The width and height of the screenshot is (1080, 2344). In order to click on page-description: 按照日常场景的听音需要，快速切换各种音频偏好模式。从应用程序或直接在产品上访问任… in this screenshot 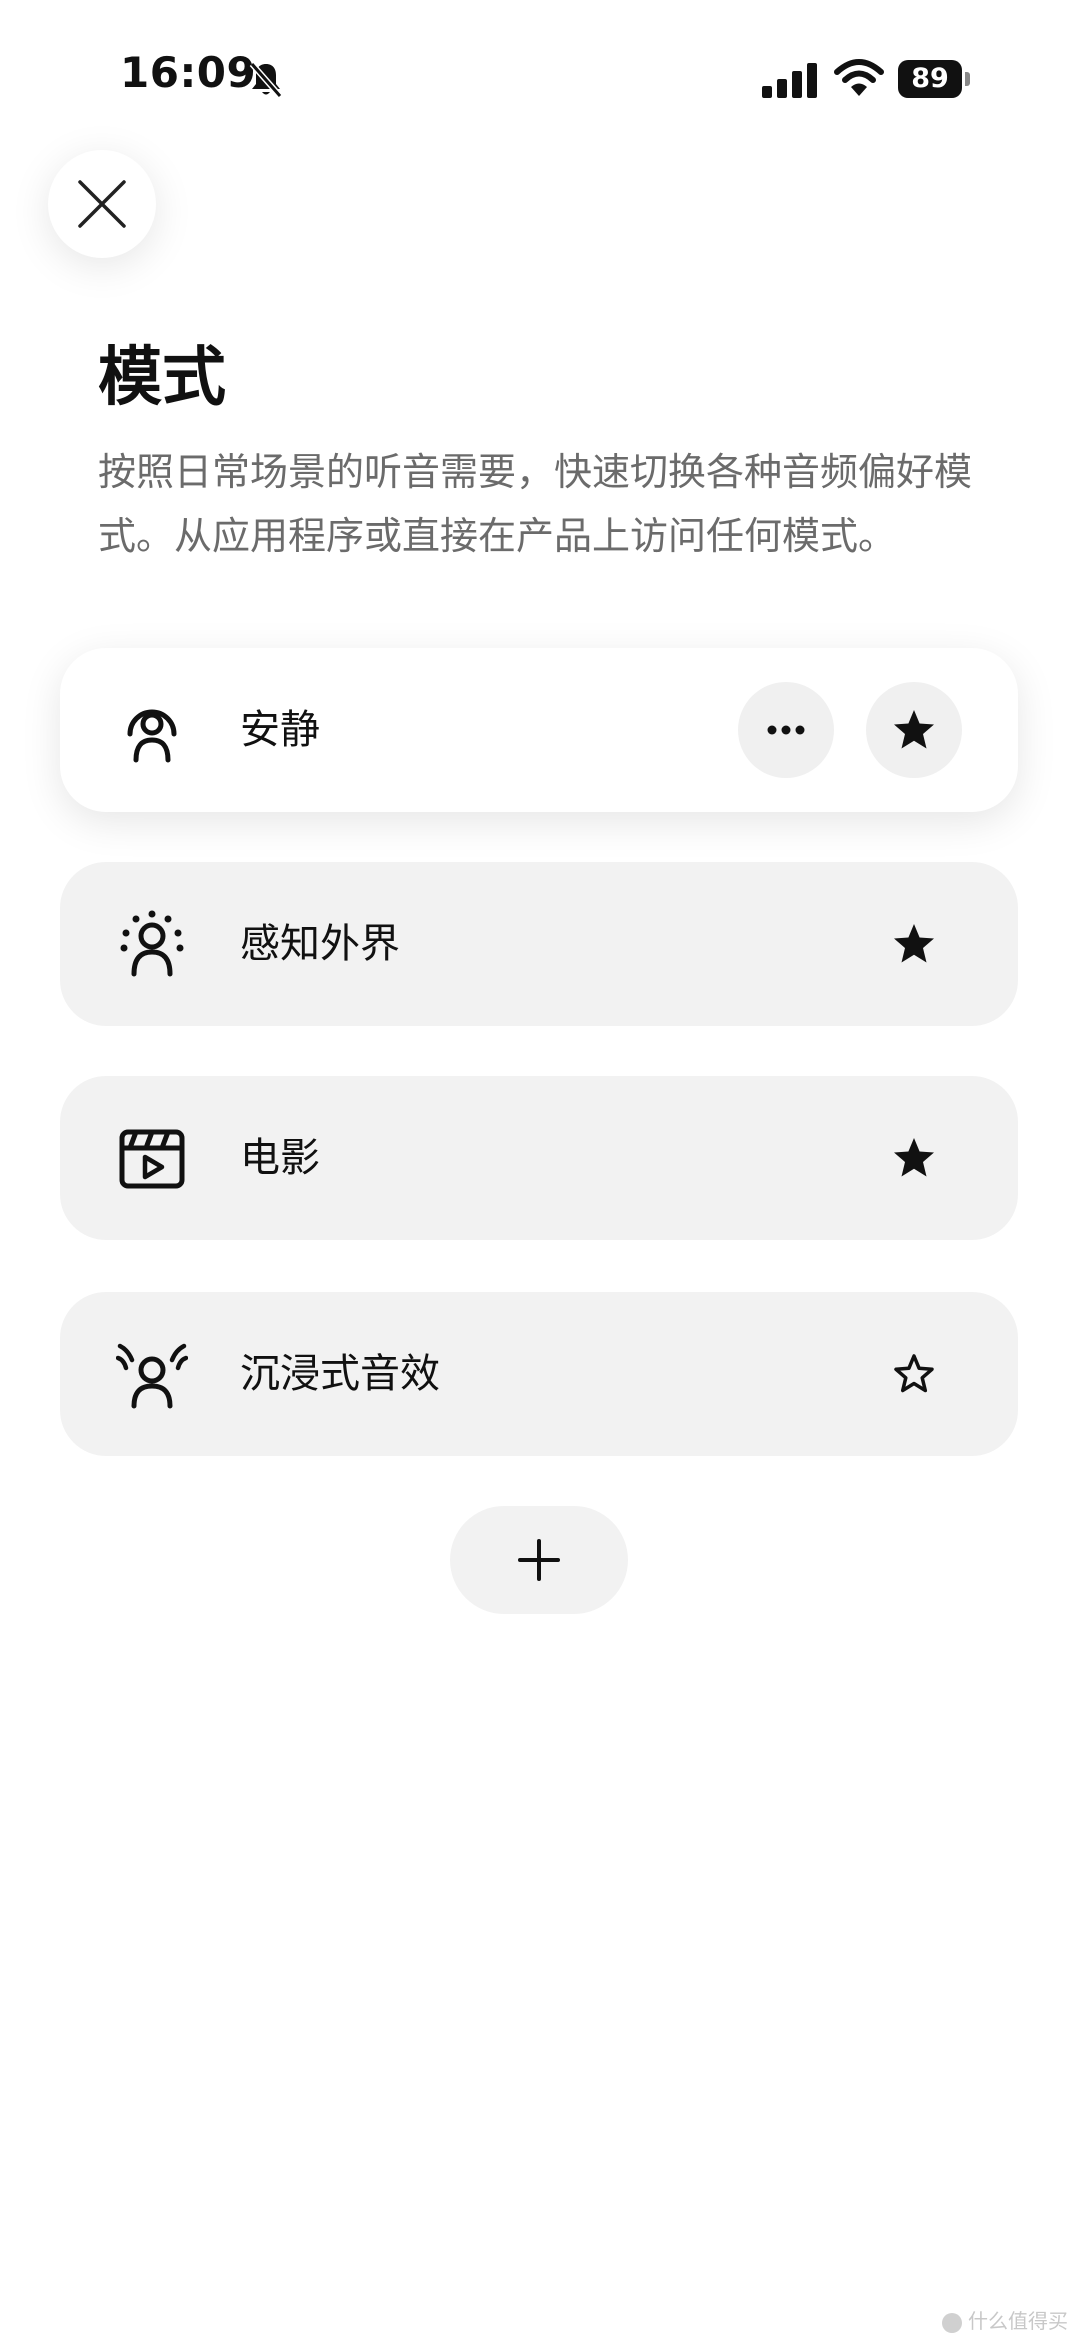, I will do `click(535, 504)`.